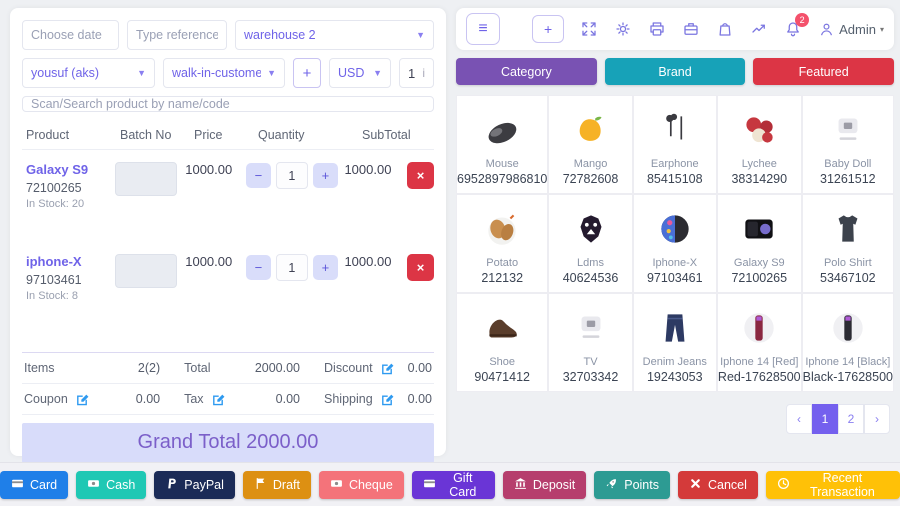 Image resolution: width=900 pixels, height=506 pixels. What do you see at coordinates (799, 419) in the screenshot?
I see `pagination-prev: ‹` at bounding box center [799, 419].